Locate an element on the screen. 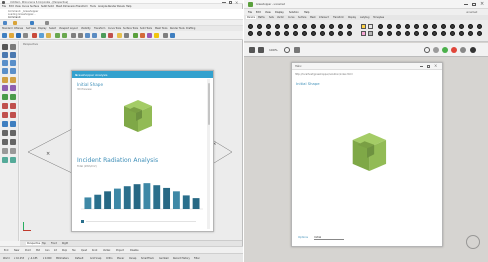  gh-settings-icon is located at coordinates (473, 50).